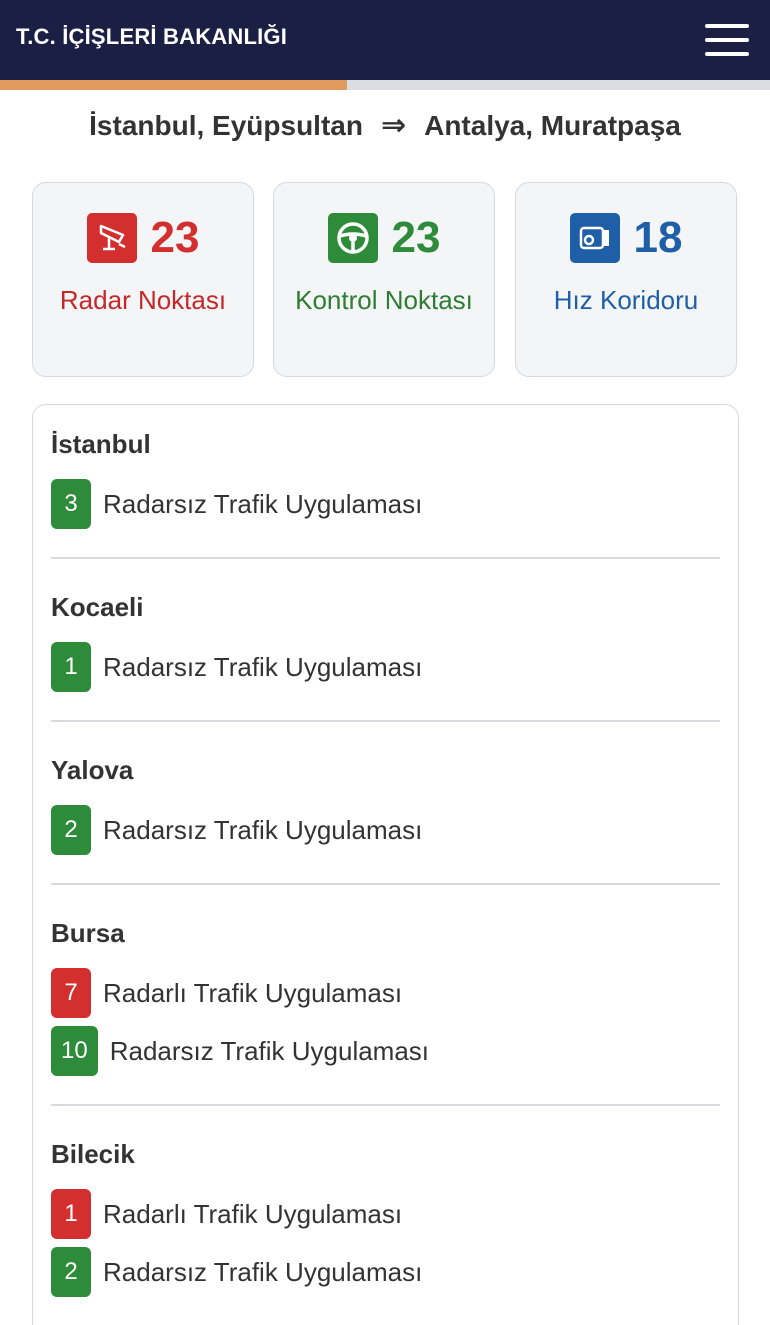 This screenshot has height=1325, width=770. I want to click on hamburger-menu-icon, so click(727, 41).